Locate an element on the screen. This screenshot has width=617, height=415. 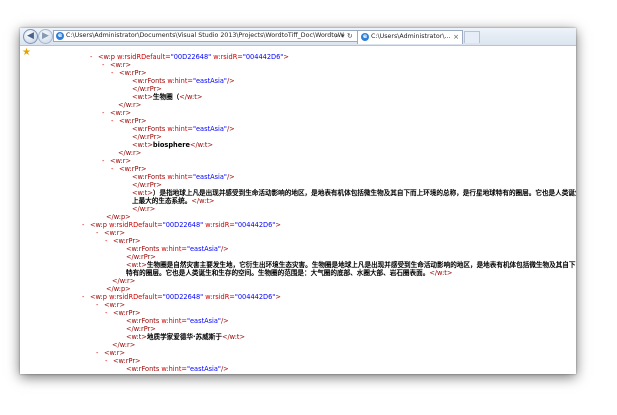
xml-tag: </w:p> is located at coordinates (118, 289).